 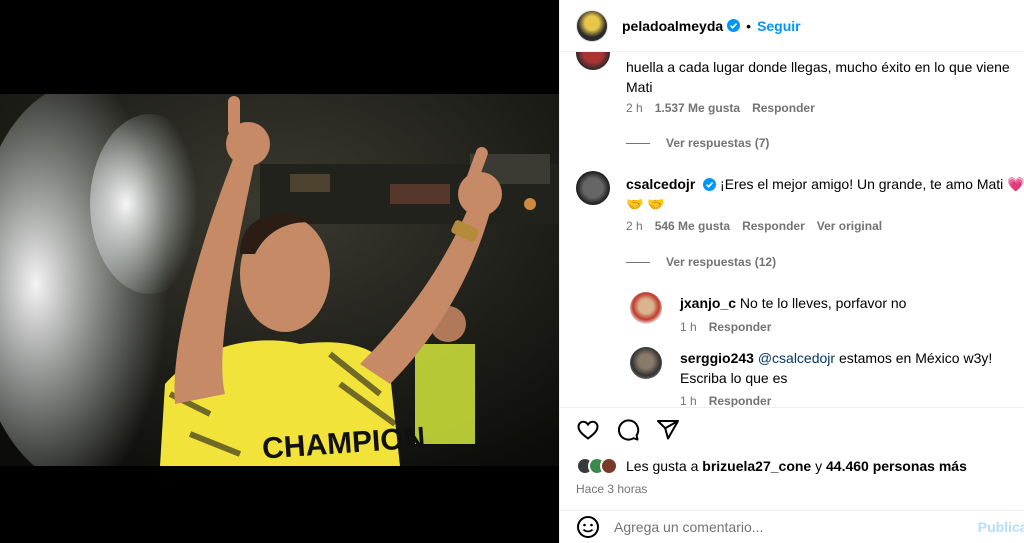 What do you see at coordinates (717, 358) in the screenshot?
I see `reply-username: serggio243` at bounding box center [717, 358].